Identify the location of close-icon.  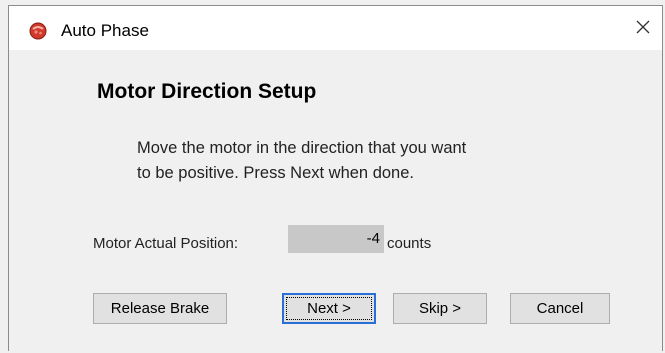
(643, 29).